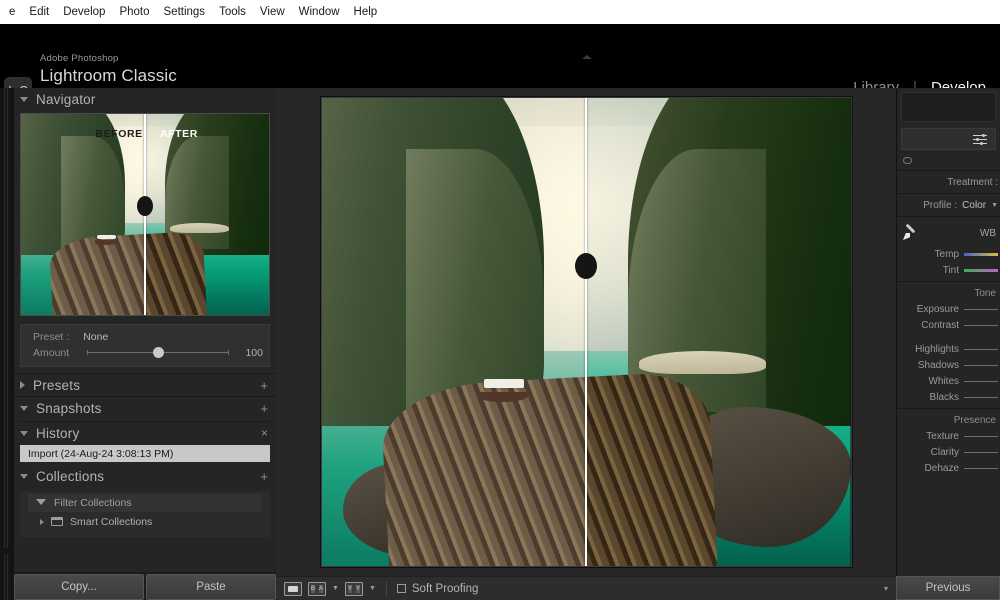 Image resolution: width=1000 pixels, height=600 pixels. What do you see at coordinates (319, 12) in the screenshot?
I see `menu-item-window: Window` at bounding box center [319, 12].